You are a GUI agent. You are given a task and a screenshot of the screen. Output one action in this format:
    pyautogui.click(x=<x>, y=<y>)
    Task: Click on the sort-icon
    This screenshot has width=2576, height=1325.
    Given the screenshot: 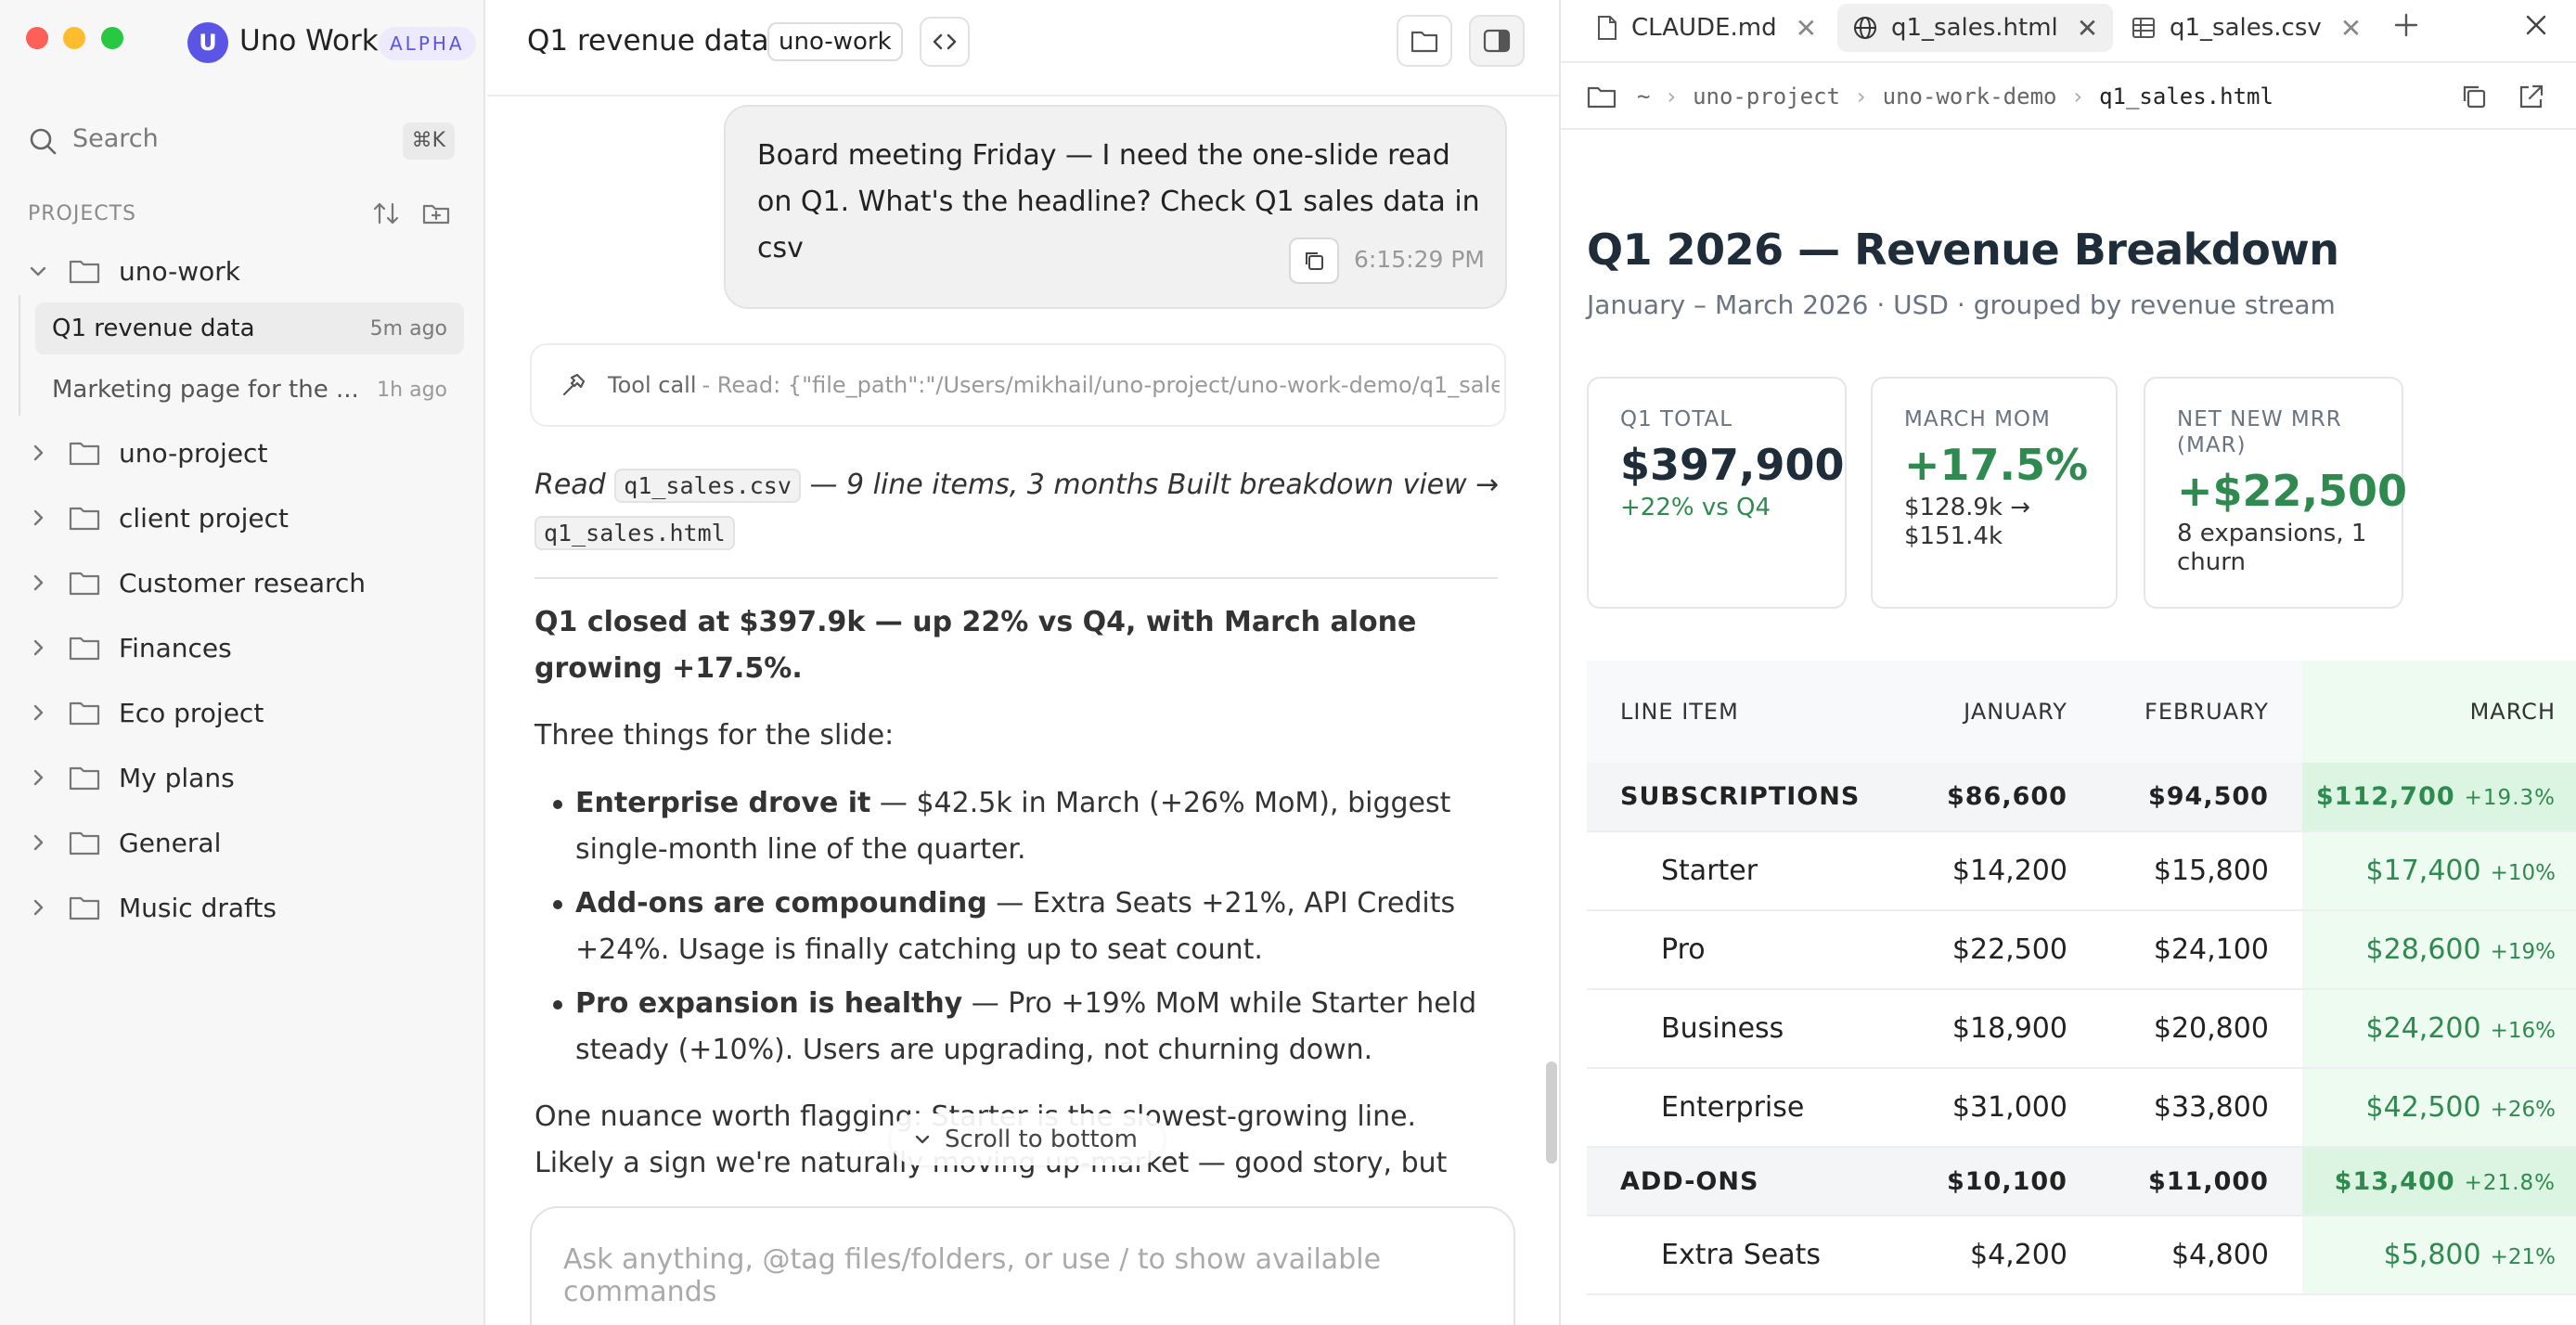 What is the action you would take?
    pyautogui.click(x=386, y=214)
    